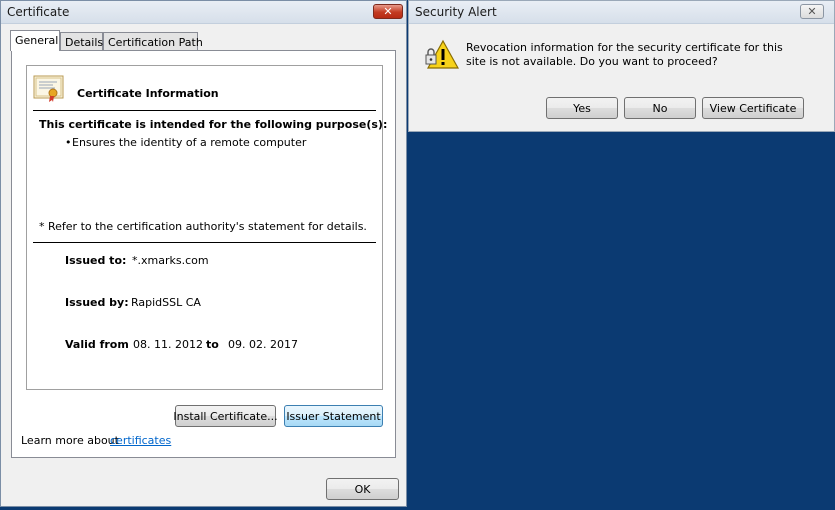  What do you see at coordinates (204, 110) in the screenshot?
I see `info-divider-top` at bounding box center [204, 110].